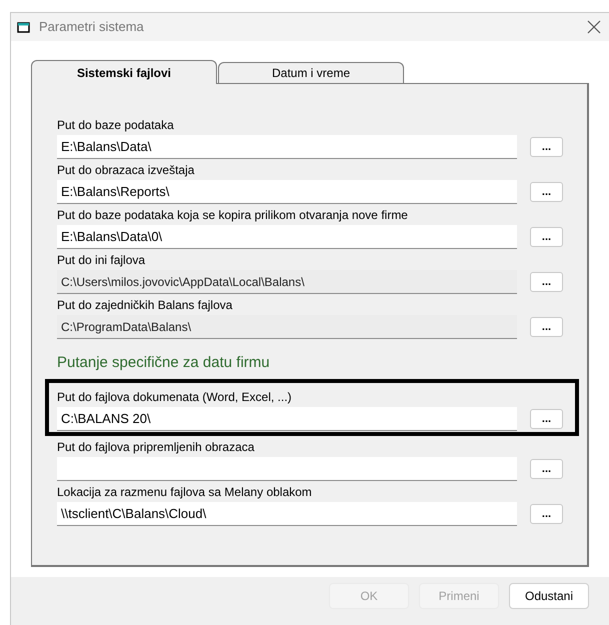  Describe the element at coordinates (185, 492) in the screenshot. I see `field-label: Lokacija za razmenu fajlova sa Melany oblakom` at that location.